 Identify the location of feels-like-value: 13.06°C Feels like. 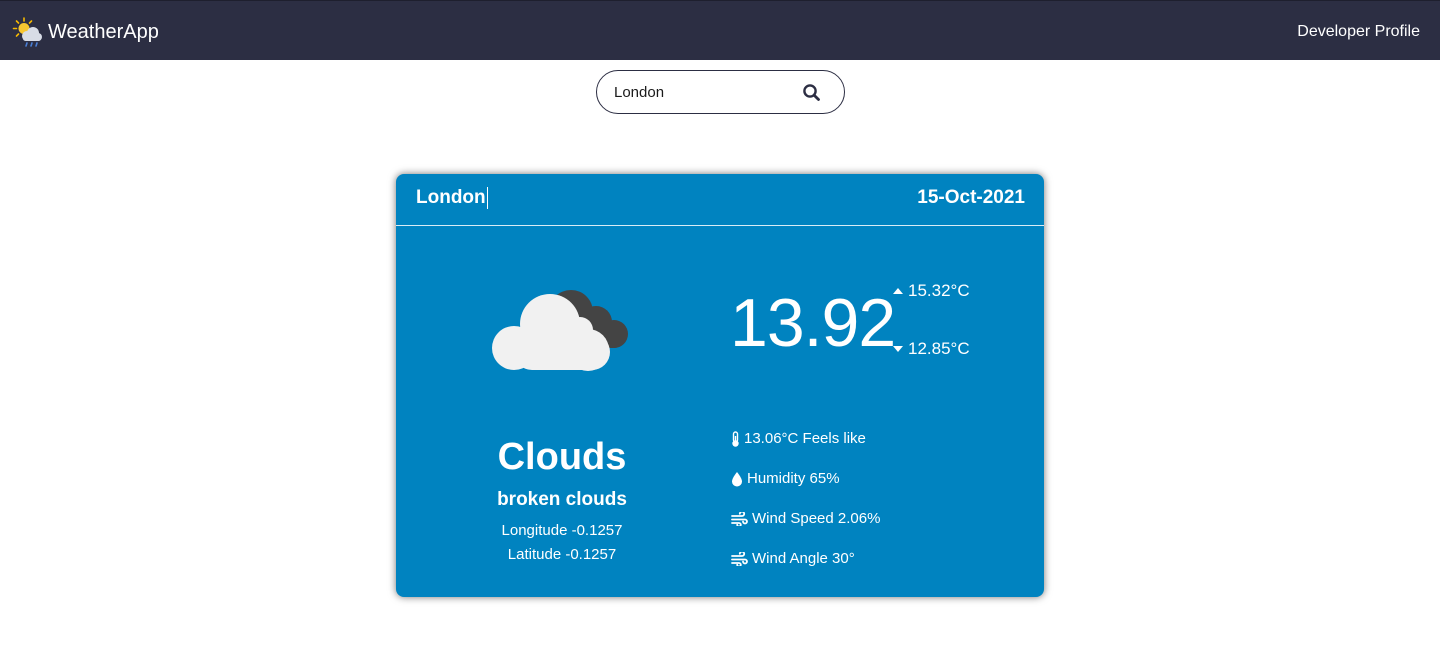
(805, 438).